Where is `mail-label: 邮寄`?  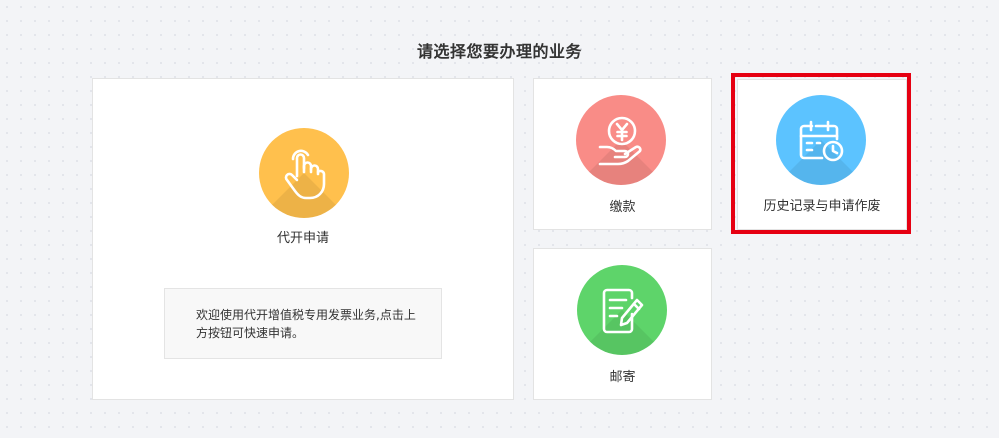 mail-label: 邮寄 is located at coordinates (622, 377).